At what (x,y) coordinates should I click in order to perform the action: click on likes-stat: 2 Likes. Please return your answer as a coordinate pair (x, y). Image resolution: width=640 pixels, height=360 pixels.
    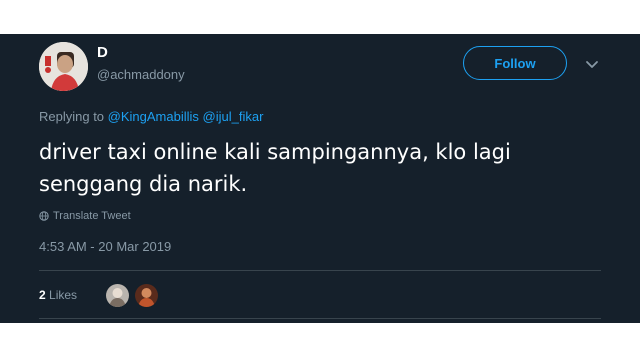
    Looking at the image, I should click on (58, 295).